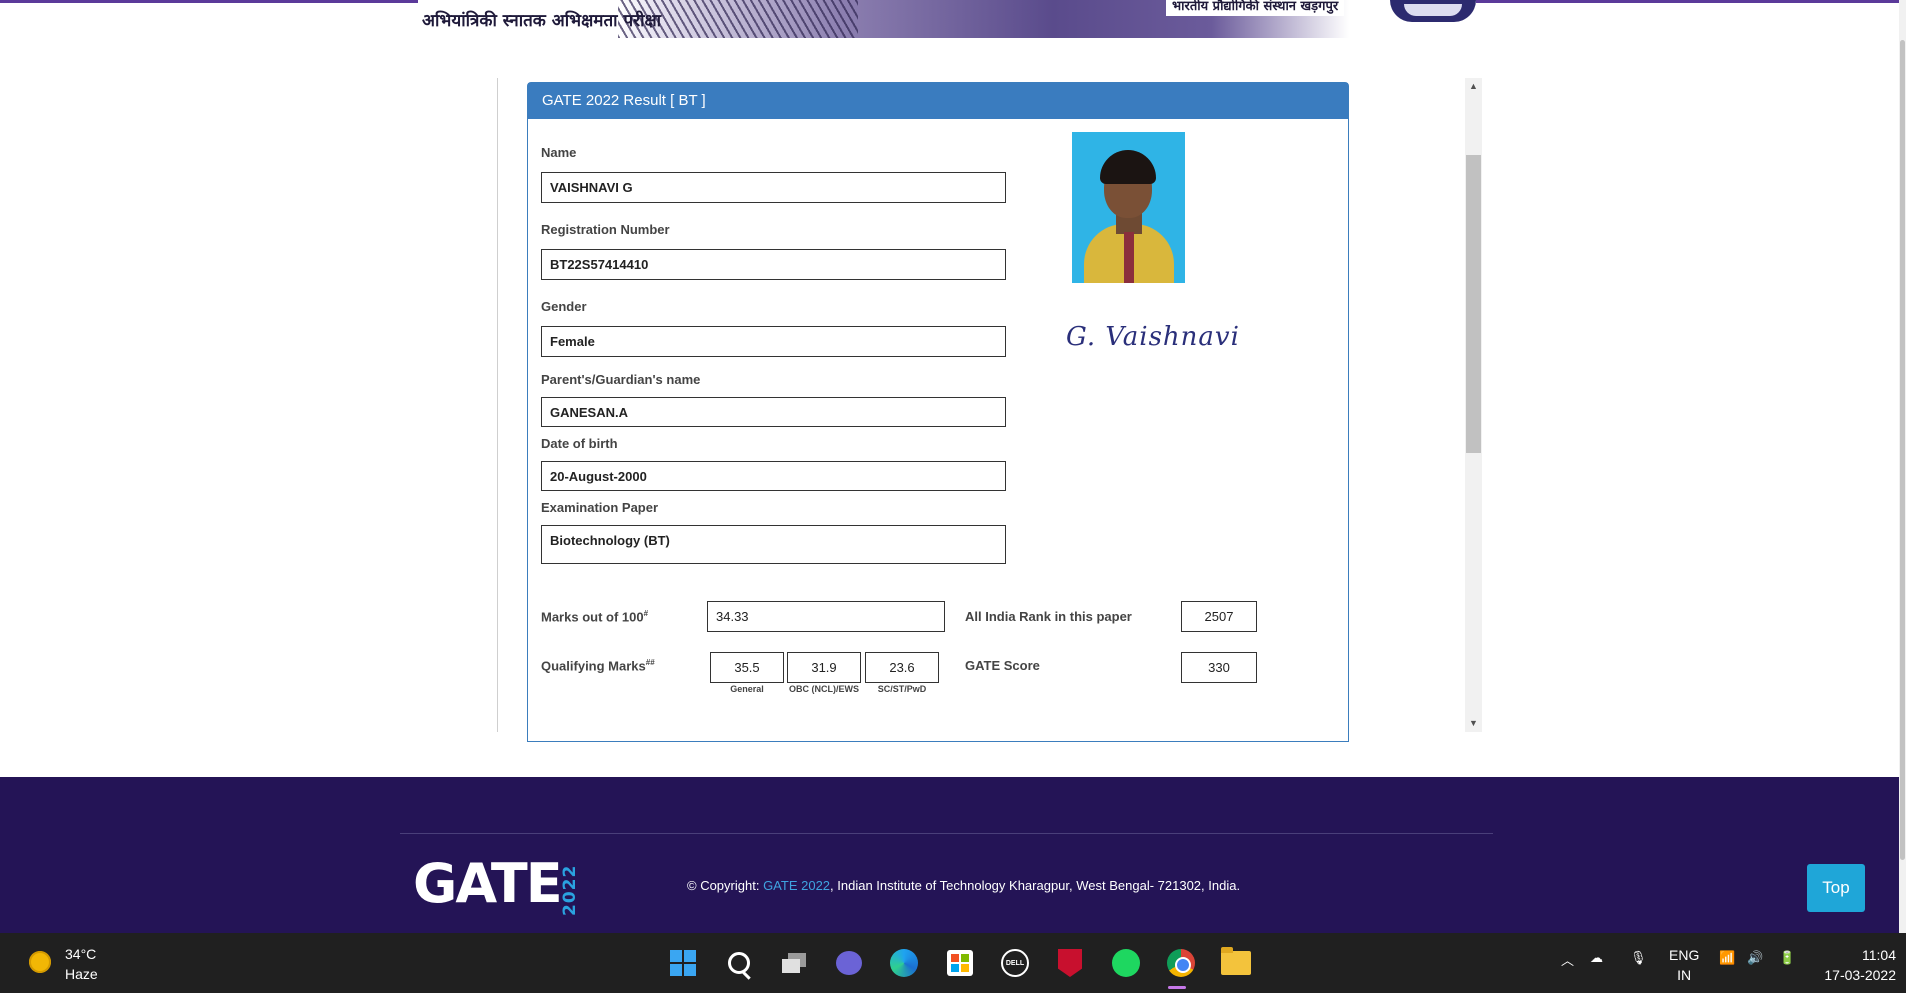  Describe the element at coordinates (1433, 11) in the screenshot. I see `iit-logo` at that location.